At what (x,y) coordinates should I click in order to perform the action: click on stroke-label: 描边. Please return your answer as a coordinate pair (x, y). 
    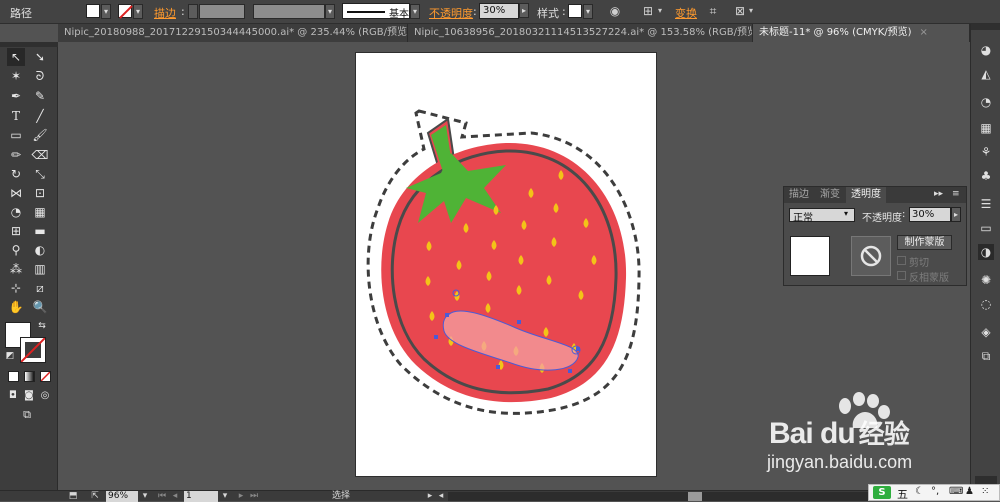
    Looking at the image, I should click on (165, 13).